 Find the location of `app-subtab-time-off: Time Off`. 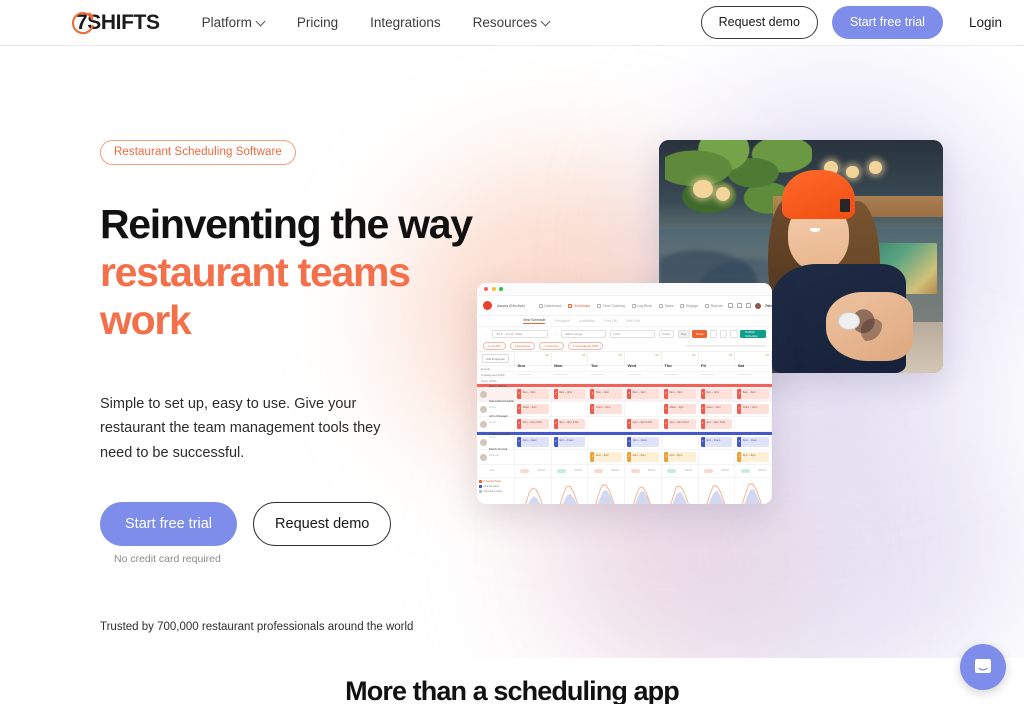

app-subtab-time-off: Time Off is located at coordinates (610, 321).